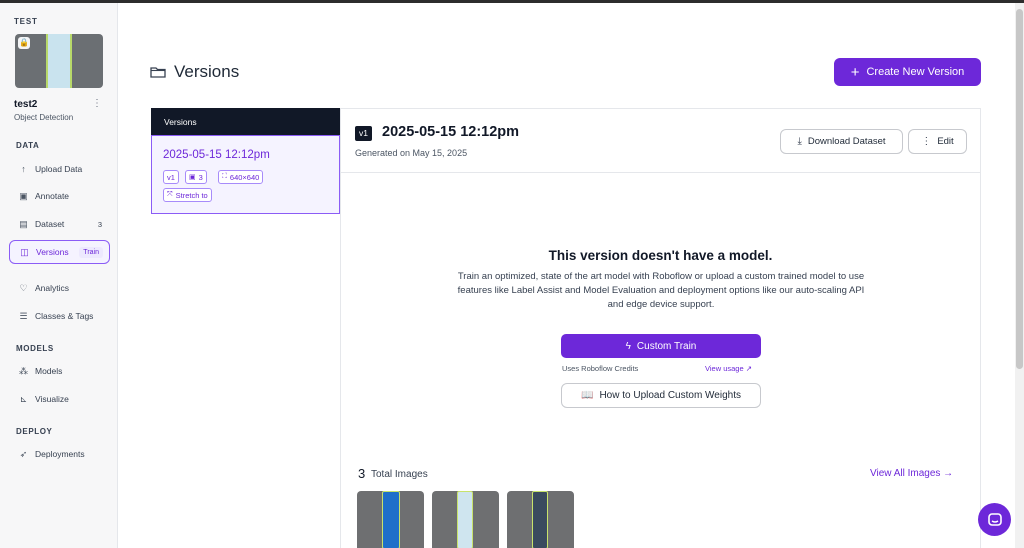 The image size is (1024, 548). I want to click on page-header: Versions, so click(194, 72).